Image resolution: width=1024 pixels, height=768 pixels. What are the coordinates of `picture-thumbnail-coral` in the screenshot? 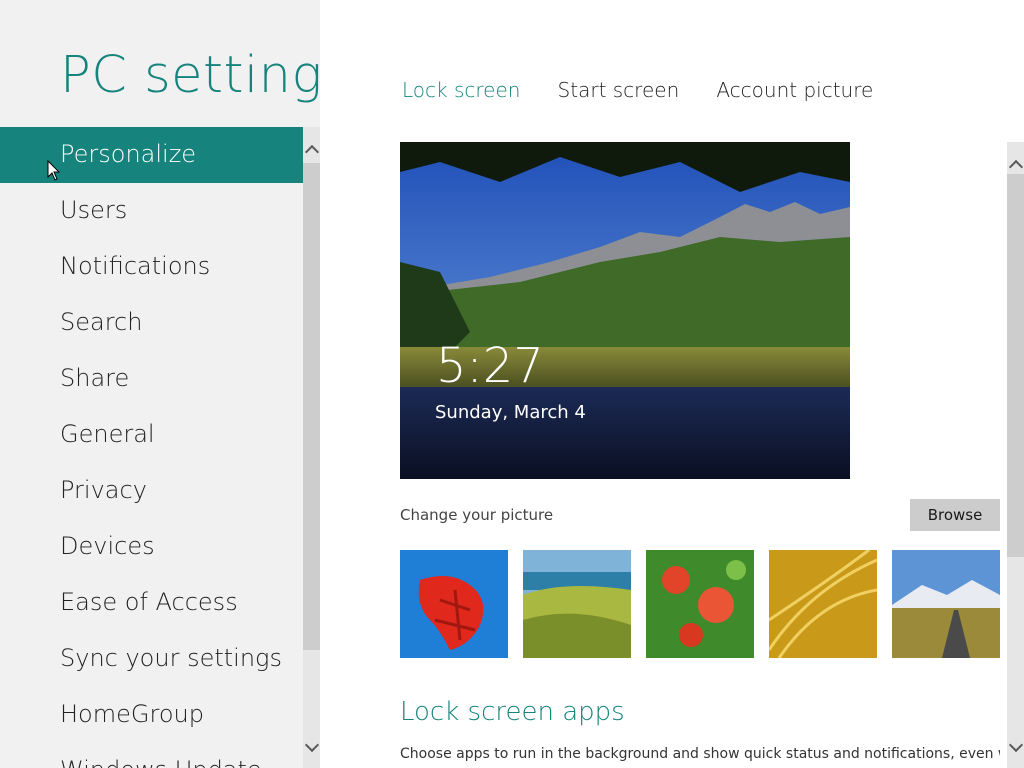 It's located at (454, 604).